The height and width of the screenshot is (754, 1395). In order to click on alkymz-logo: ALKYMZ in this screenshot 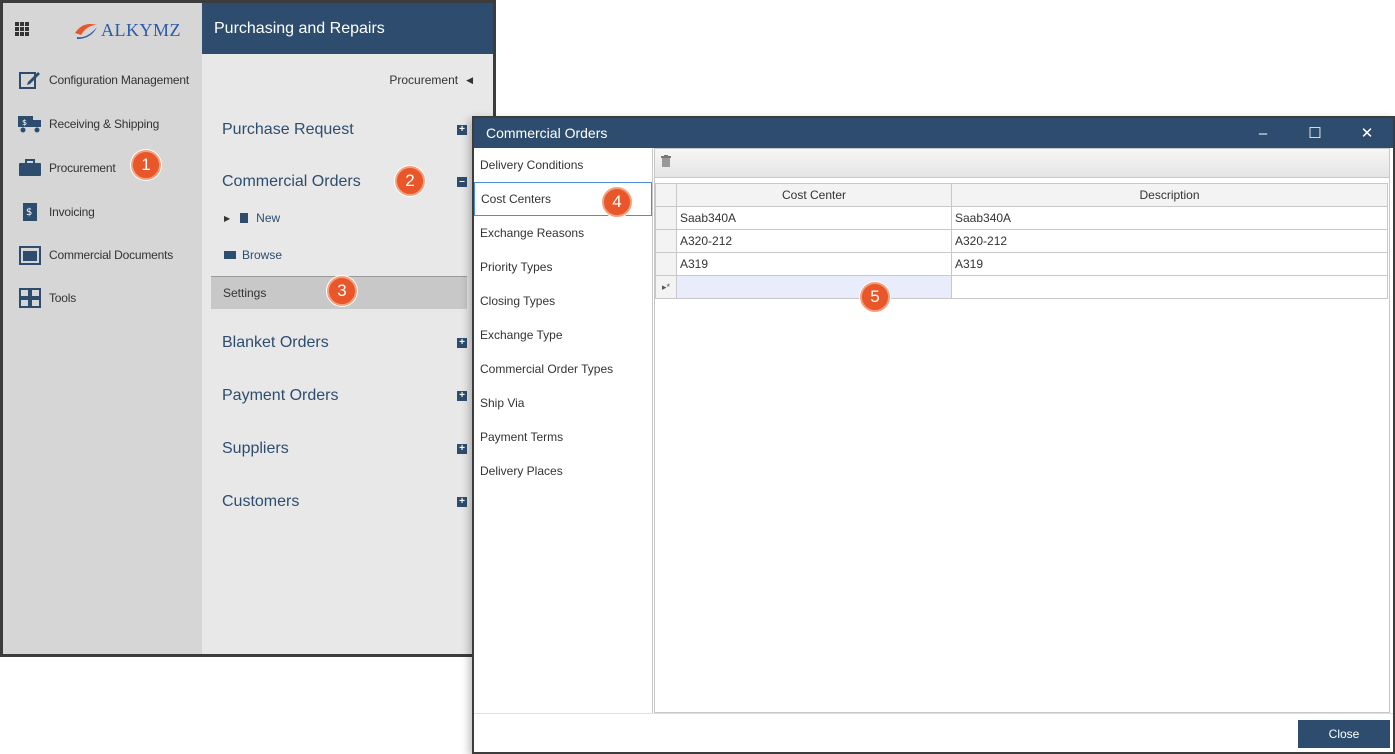, I will do `click(127, 30)`.